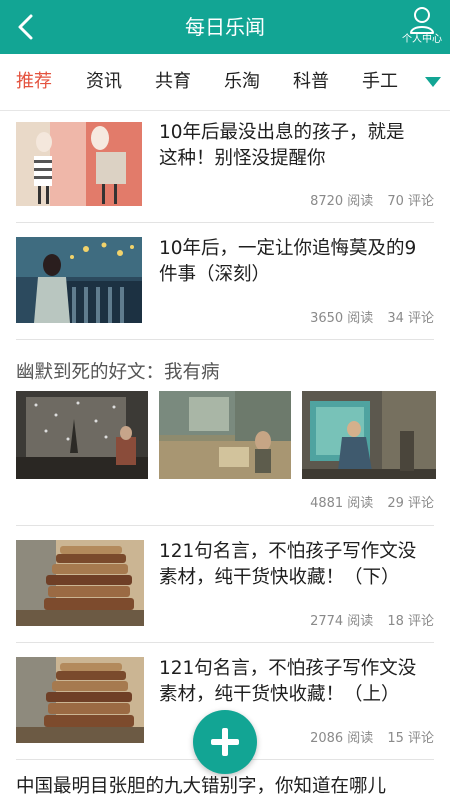 Image resolution: width=450 pixels, height=800 pixels. I want to click on profile-button: 个人中心, so click(422, 28).